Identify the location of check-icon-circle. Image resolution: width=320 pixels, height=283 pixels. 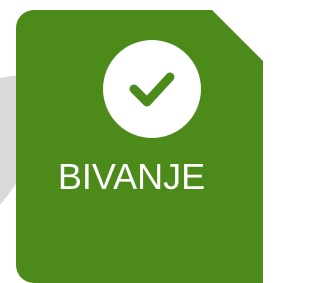
(152, 89).